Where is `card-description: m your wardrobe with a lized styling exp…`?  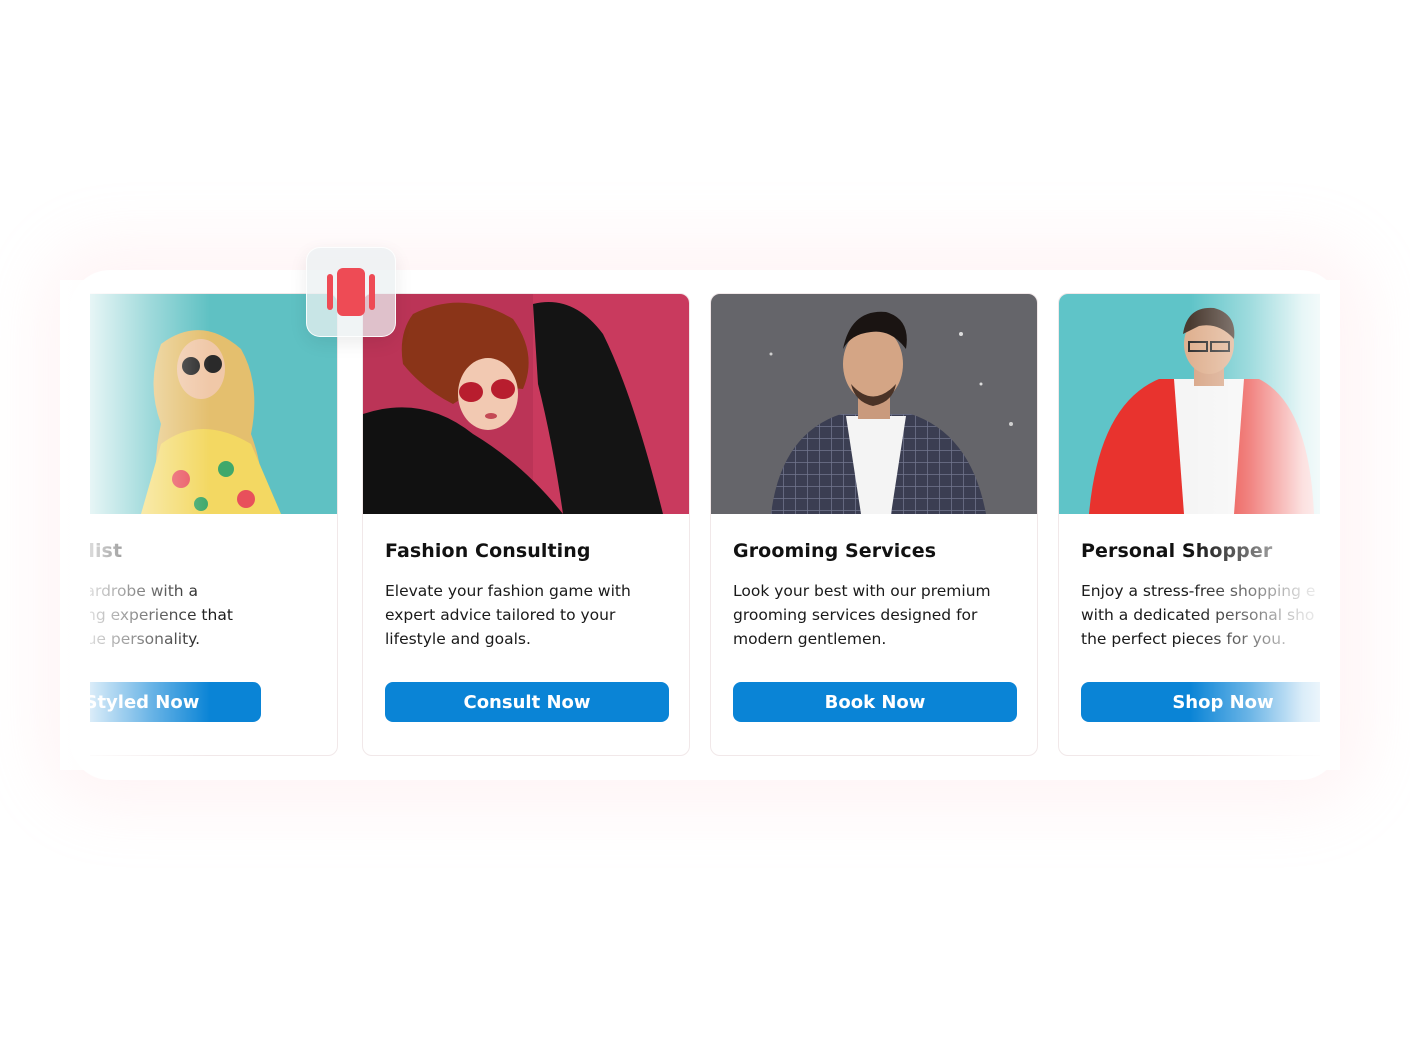
card-description: m your wardrobe with a lized styling exp… is located at coordinates (196, 615).